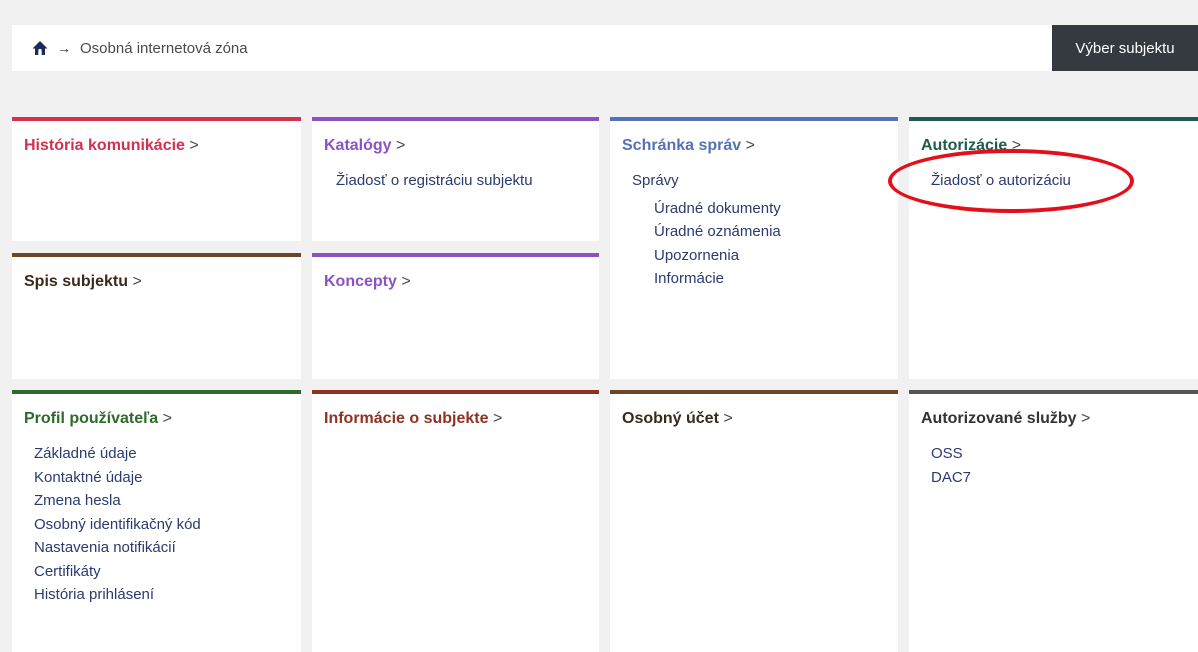 This screenshot has width=1198, height=652. What do you see at coordinates (83, 282) in the screenshot?
I see `tile-title-spis-subjektu: Spis subjektu >` at bounding box center [83, 282].